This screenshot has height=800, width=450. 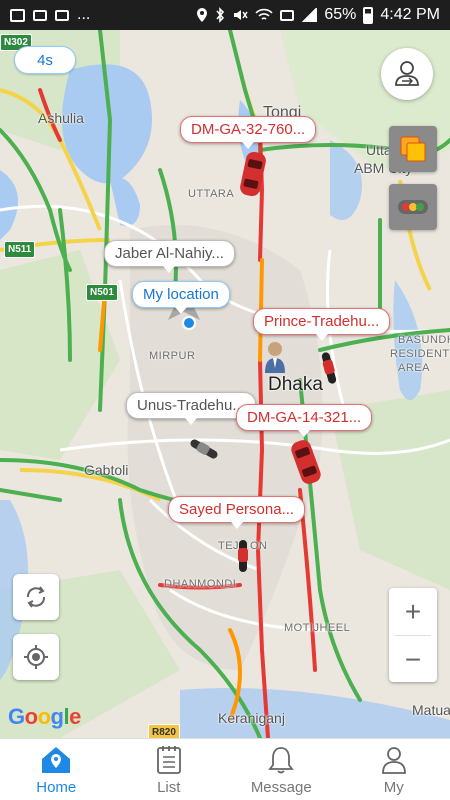 What do you see at coordinates (204, 449) in the screenshot?
I see `grey-motorbike-icon` at bounding box center [204, 449].